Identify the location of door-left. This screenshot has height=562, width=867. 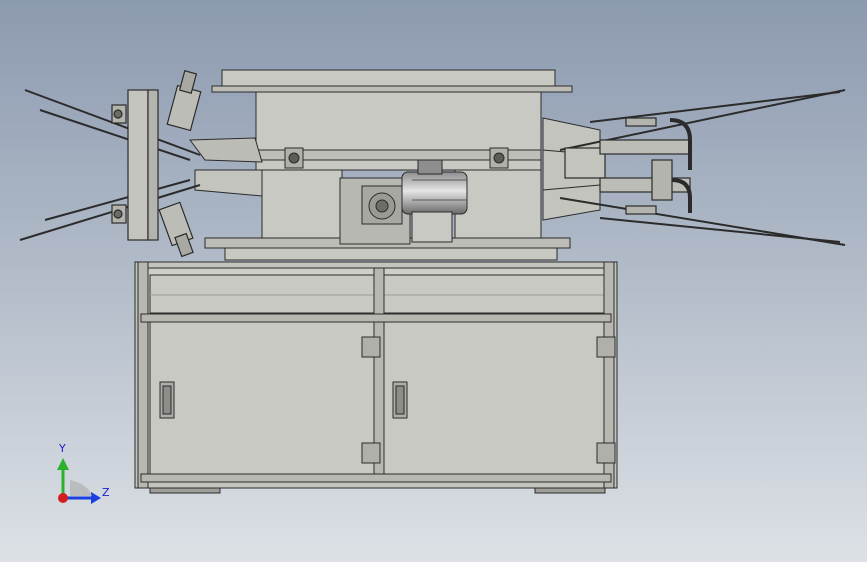
(262, 398).